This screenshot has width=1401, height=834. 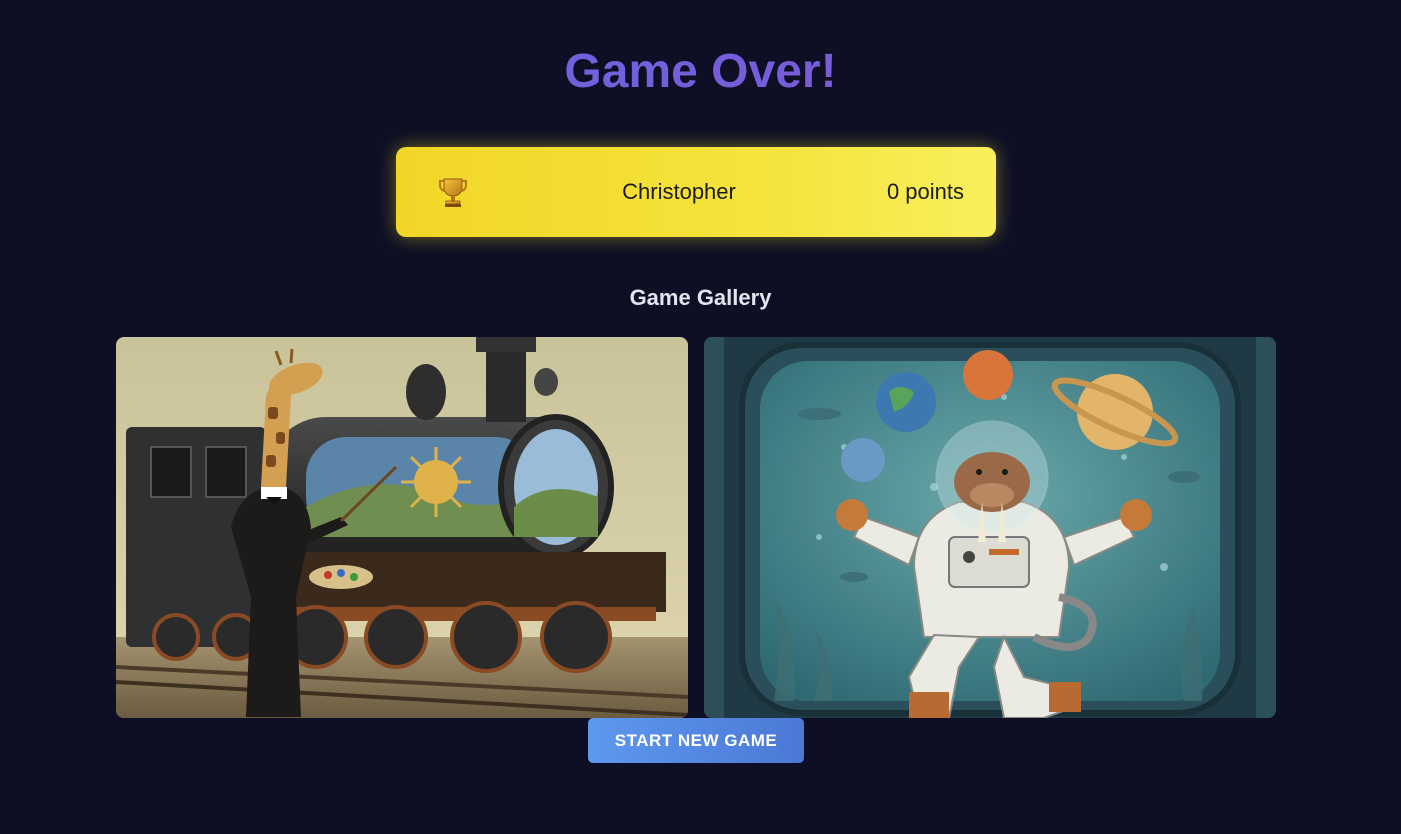 I want to click on winner-name: Christopher, so click(x=679, y=191).